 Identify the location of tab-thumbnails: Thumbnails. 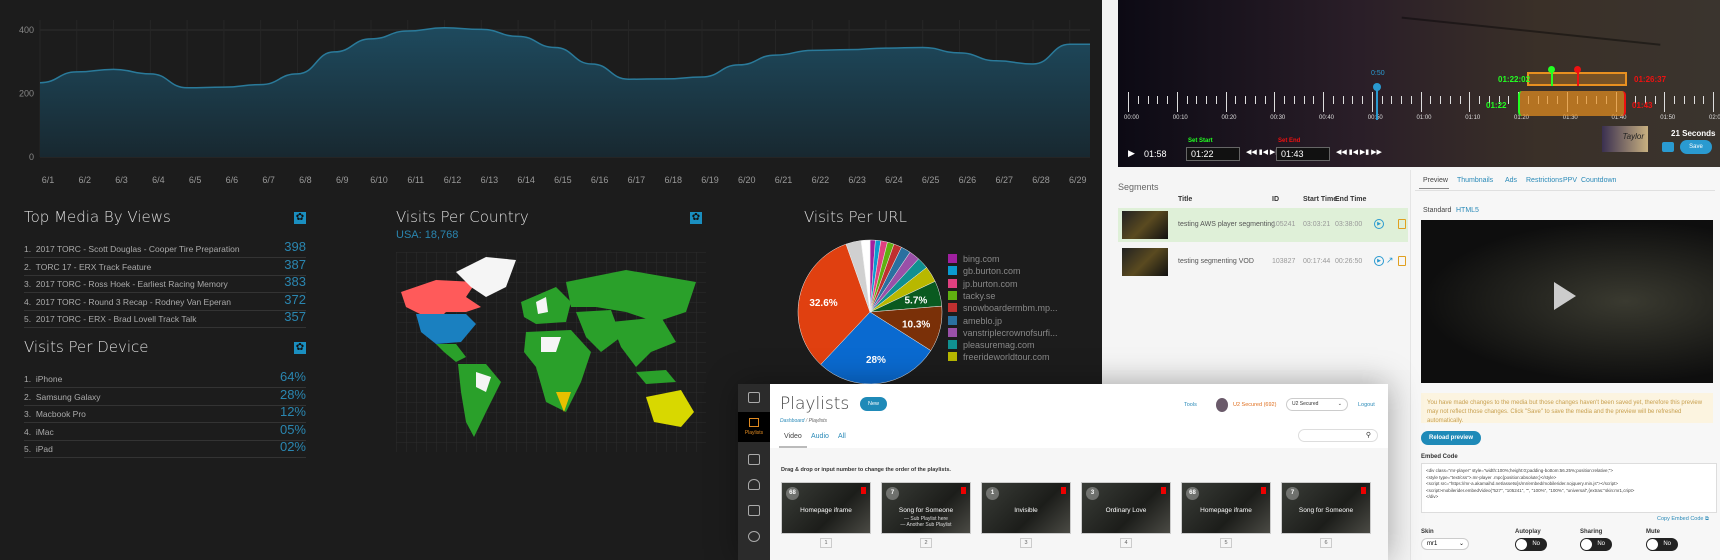
(1475, 180).